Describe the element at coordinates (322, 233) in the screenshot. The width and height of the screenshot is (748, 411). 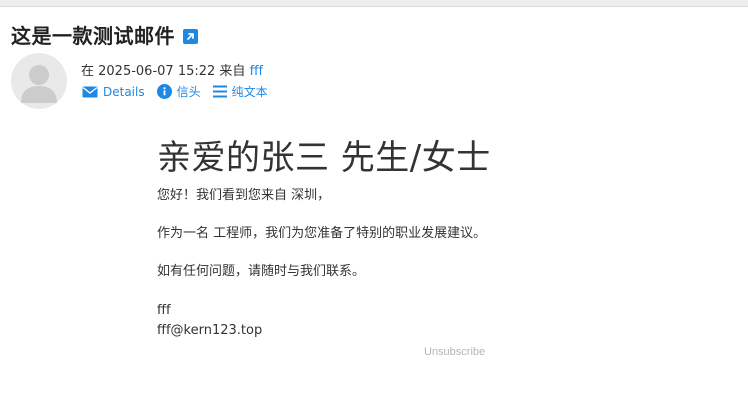
I see `body-line-2: 作为一名 工程师，我们为您准备了特别的职业发展建议。` at that location.